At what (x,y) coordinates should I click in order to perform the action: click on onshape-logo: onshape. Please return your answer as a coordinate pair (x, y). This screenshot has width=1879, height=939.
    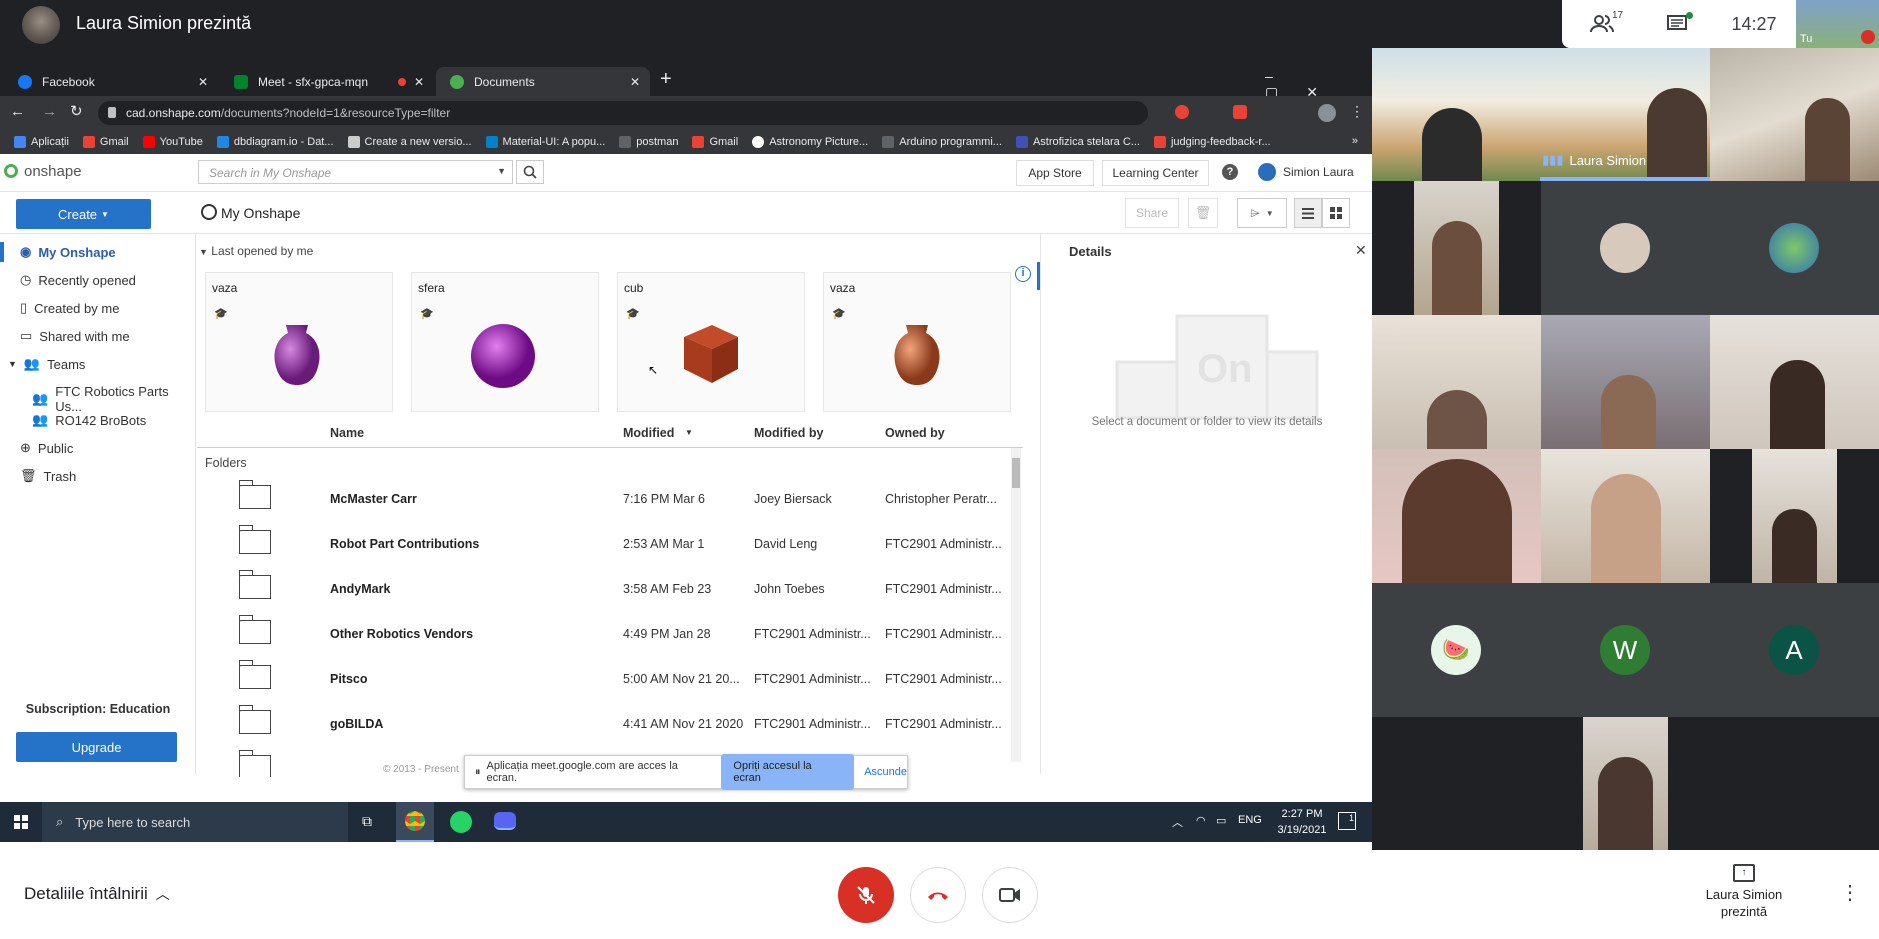
    Looking at the image, I should click on (53, 171).